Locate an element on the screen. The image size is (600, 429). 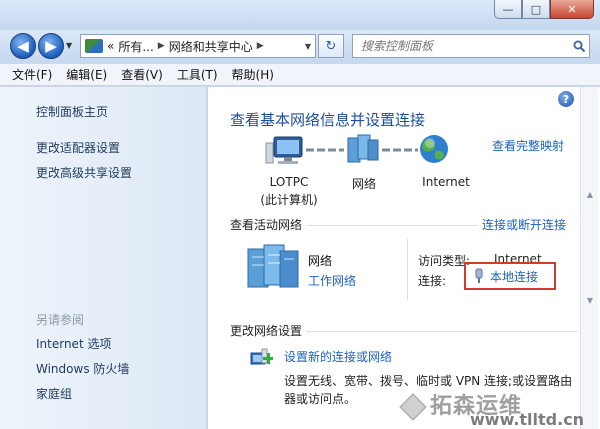
control-panel-icon is located at coordinates (94, 46).